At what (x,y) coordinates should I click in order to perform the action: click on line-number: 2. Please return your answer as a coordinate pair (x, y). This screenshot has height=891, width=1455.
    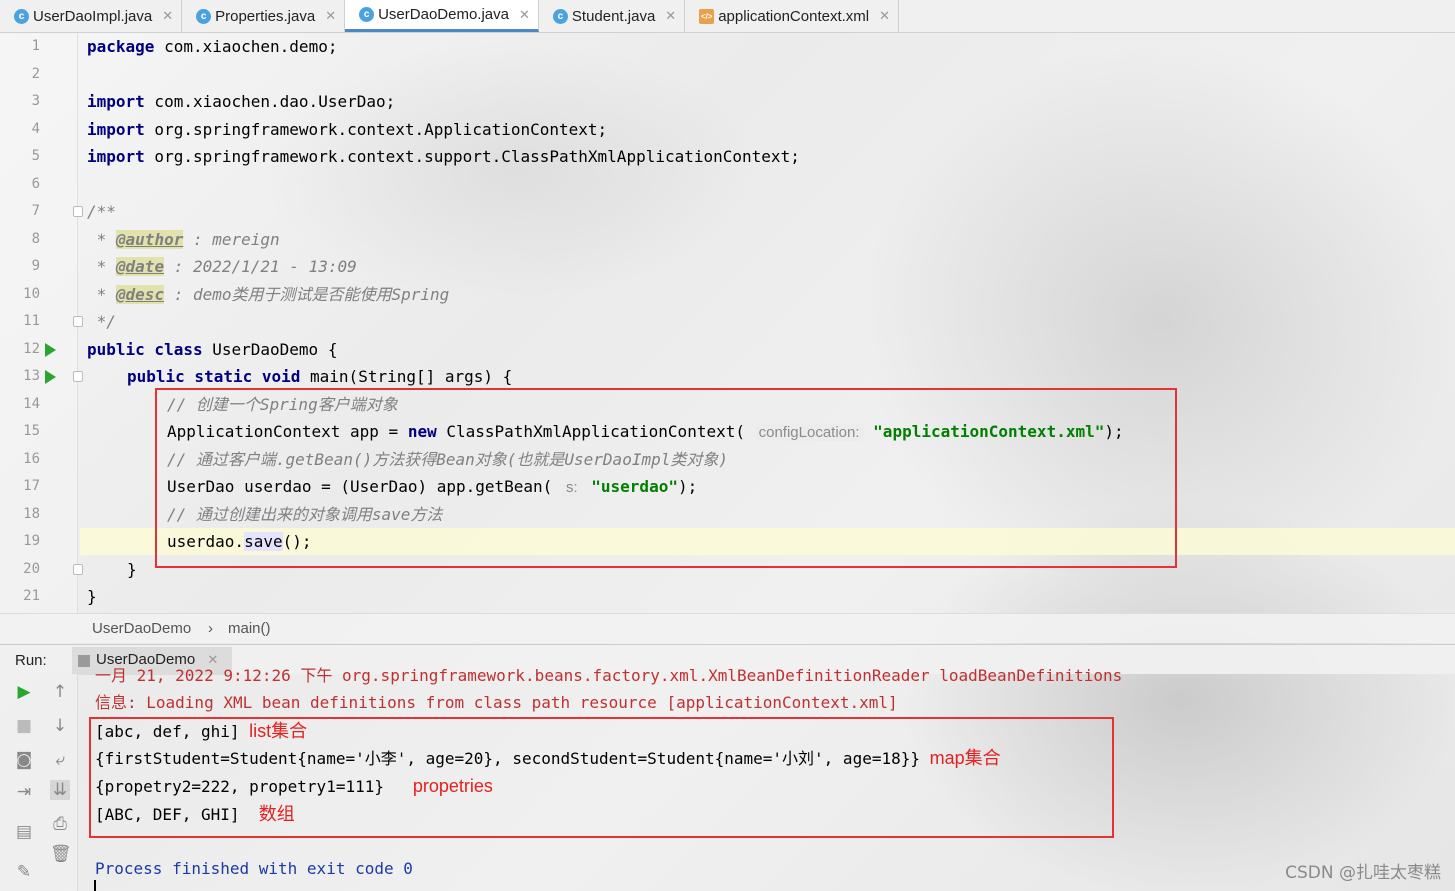
    Looking at the image, I should click on (35, 73).